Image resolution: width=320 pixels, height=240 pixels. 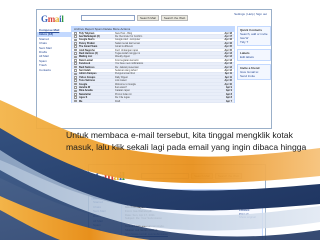 I want to click on row-sender: Me, so click(x=81, y=101).